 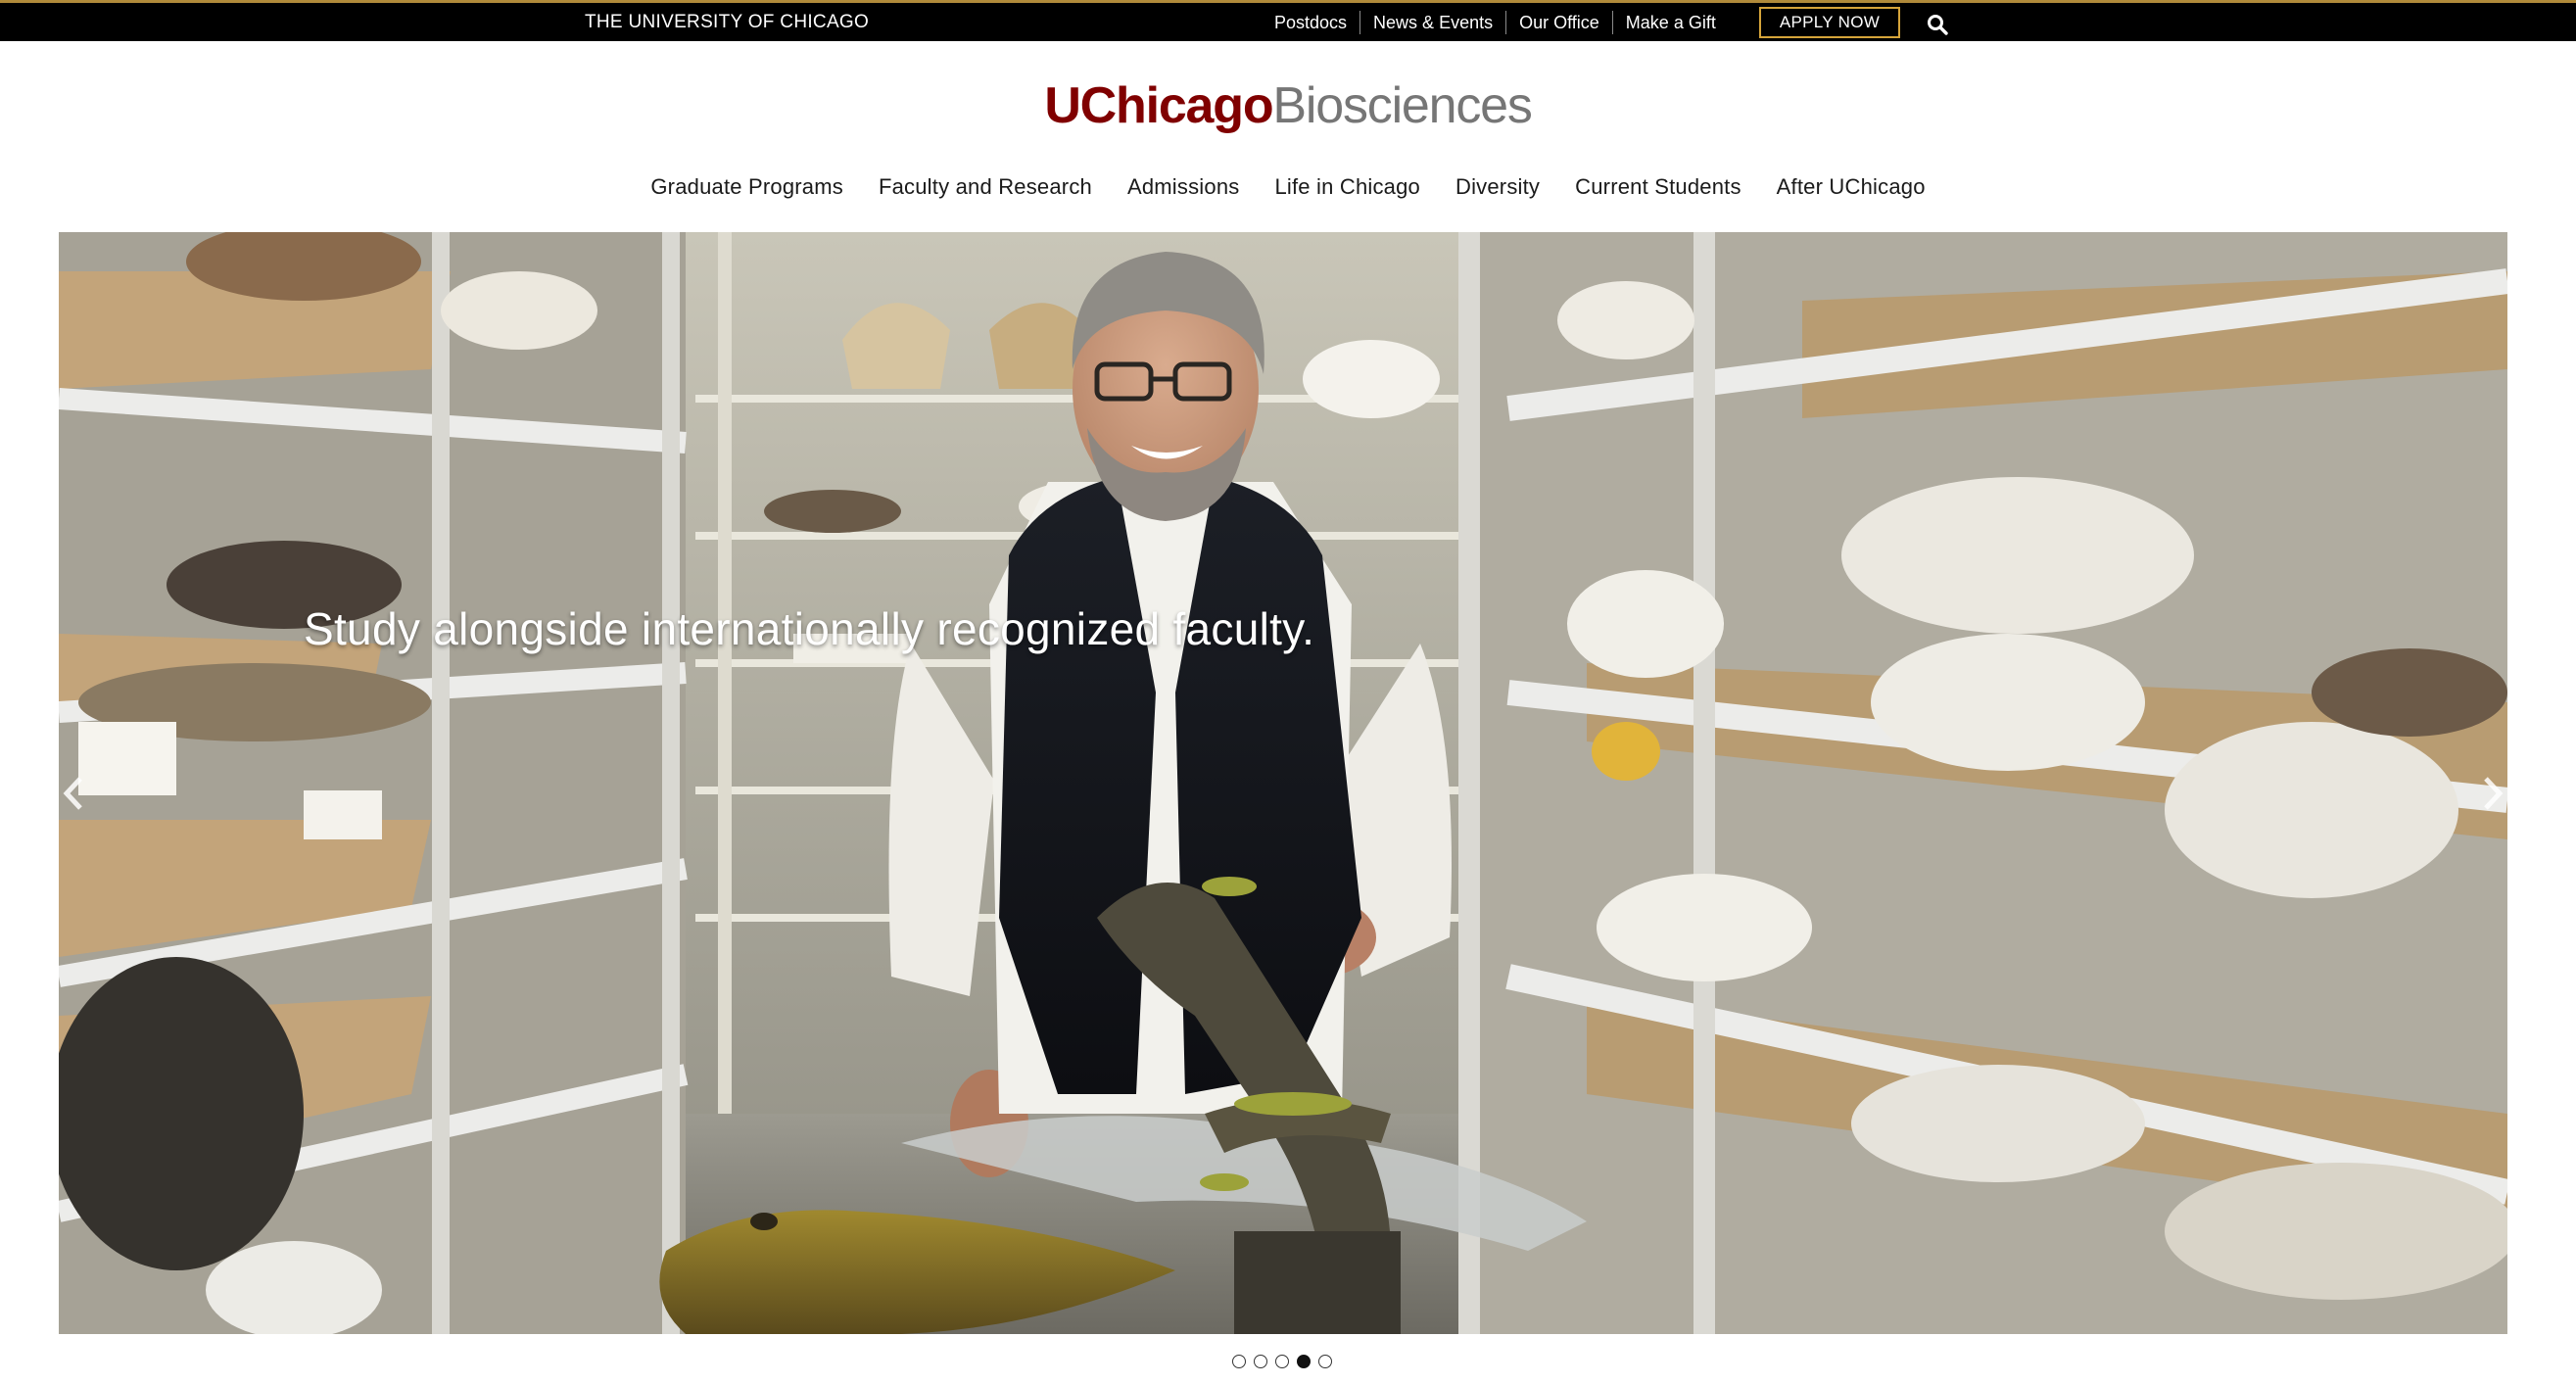 I want to click on apply-now-button: APPLY NOW, so click(x=1830, y=23).